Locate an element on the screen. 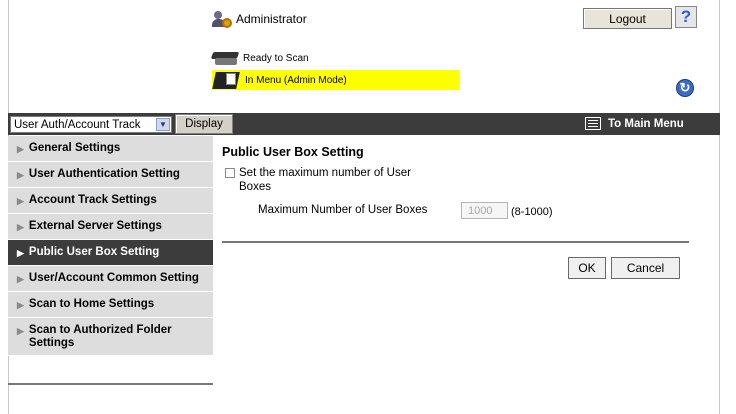 This screenshot has width=736, height=414. user-info: Administrator is located at coordinates (259, 19).